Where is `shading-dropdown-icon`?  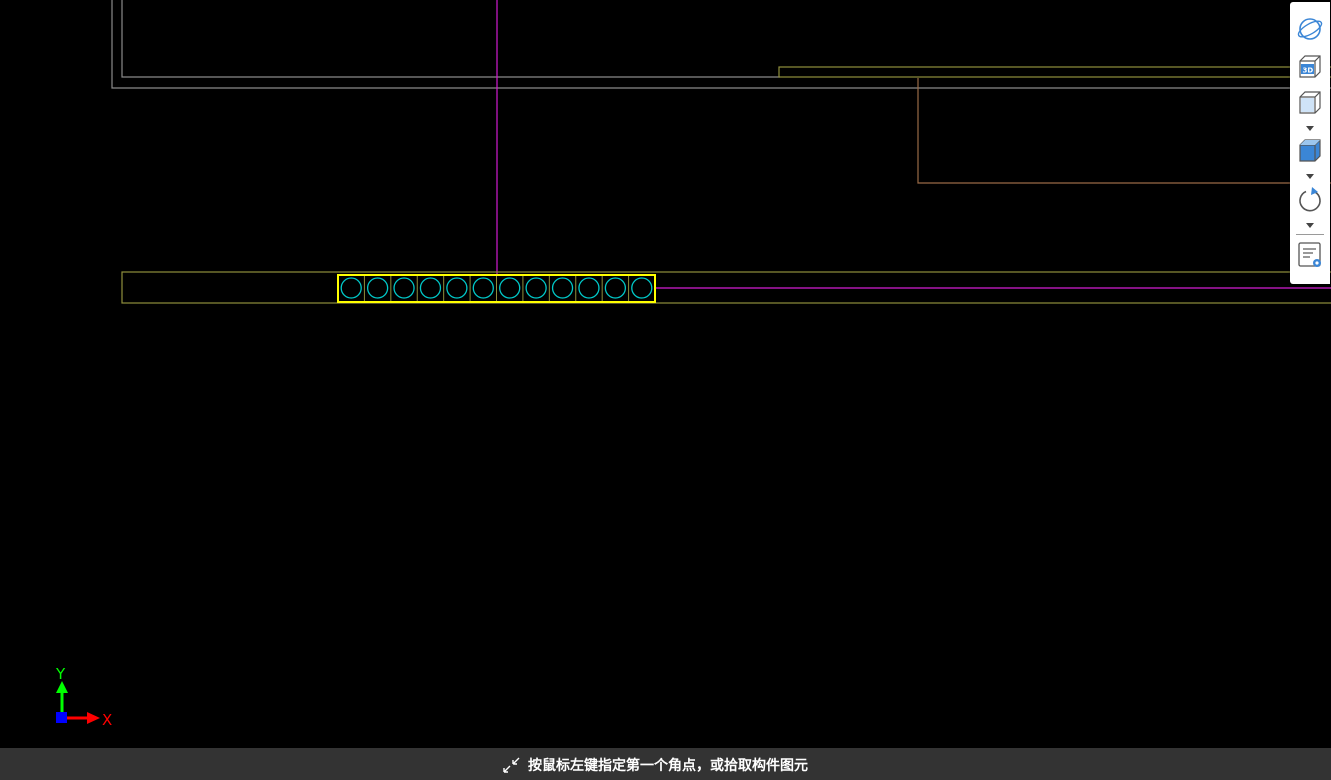 shading-dropdown-icon is located at coordinates (1310, 176).